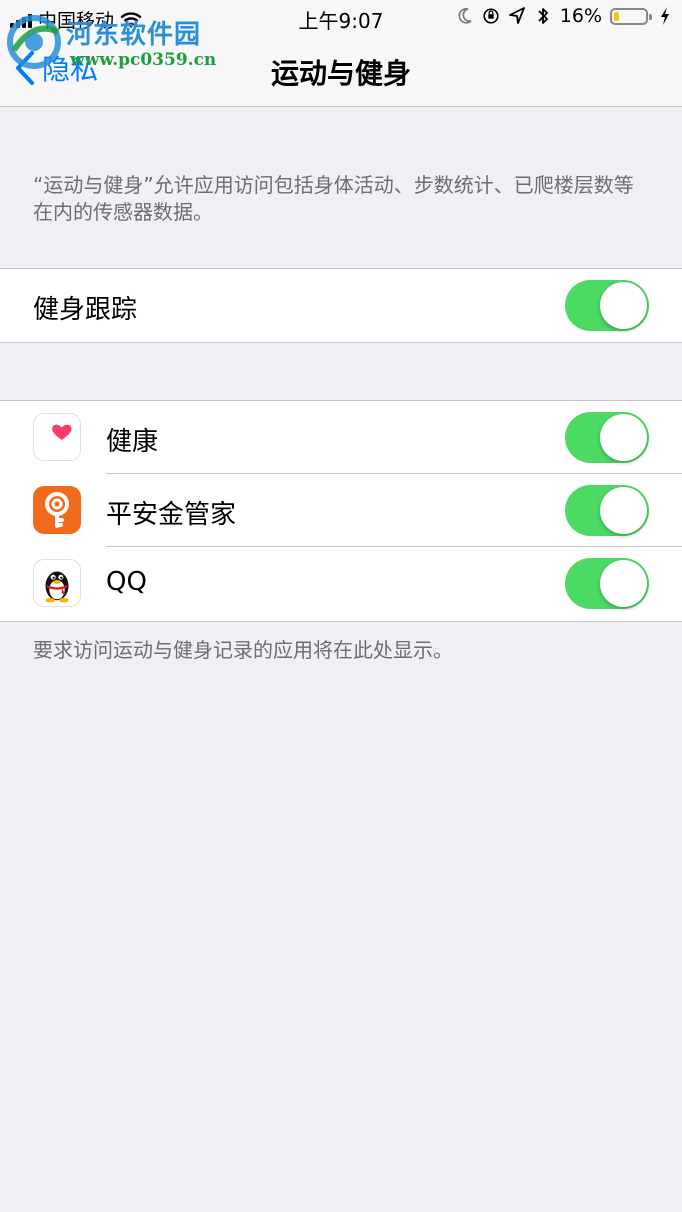  What do you see at coordinates (243, 650) in the screenshot?
I see `footer-note: 要求访问运动与健身记录的应用将在此处显示。` at bounding box center [243, 650].